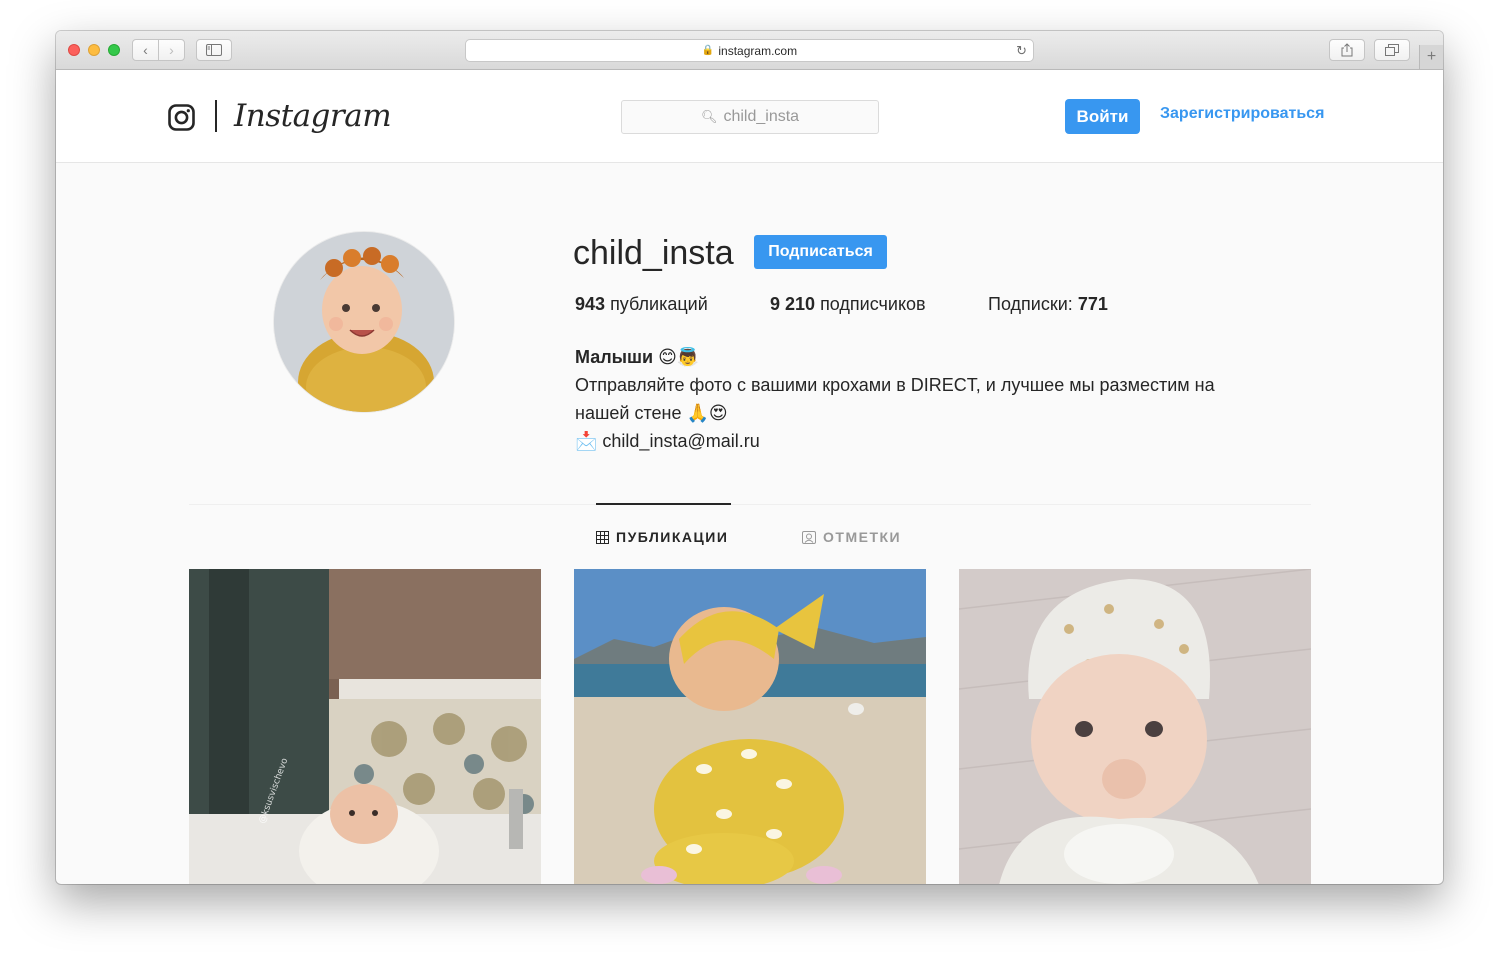 The height and width of the screenshot is (965, 1499). Describe the element at coordinates (1030, 304) in the screenshot. I see `following-label: Подписки:` at that location.